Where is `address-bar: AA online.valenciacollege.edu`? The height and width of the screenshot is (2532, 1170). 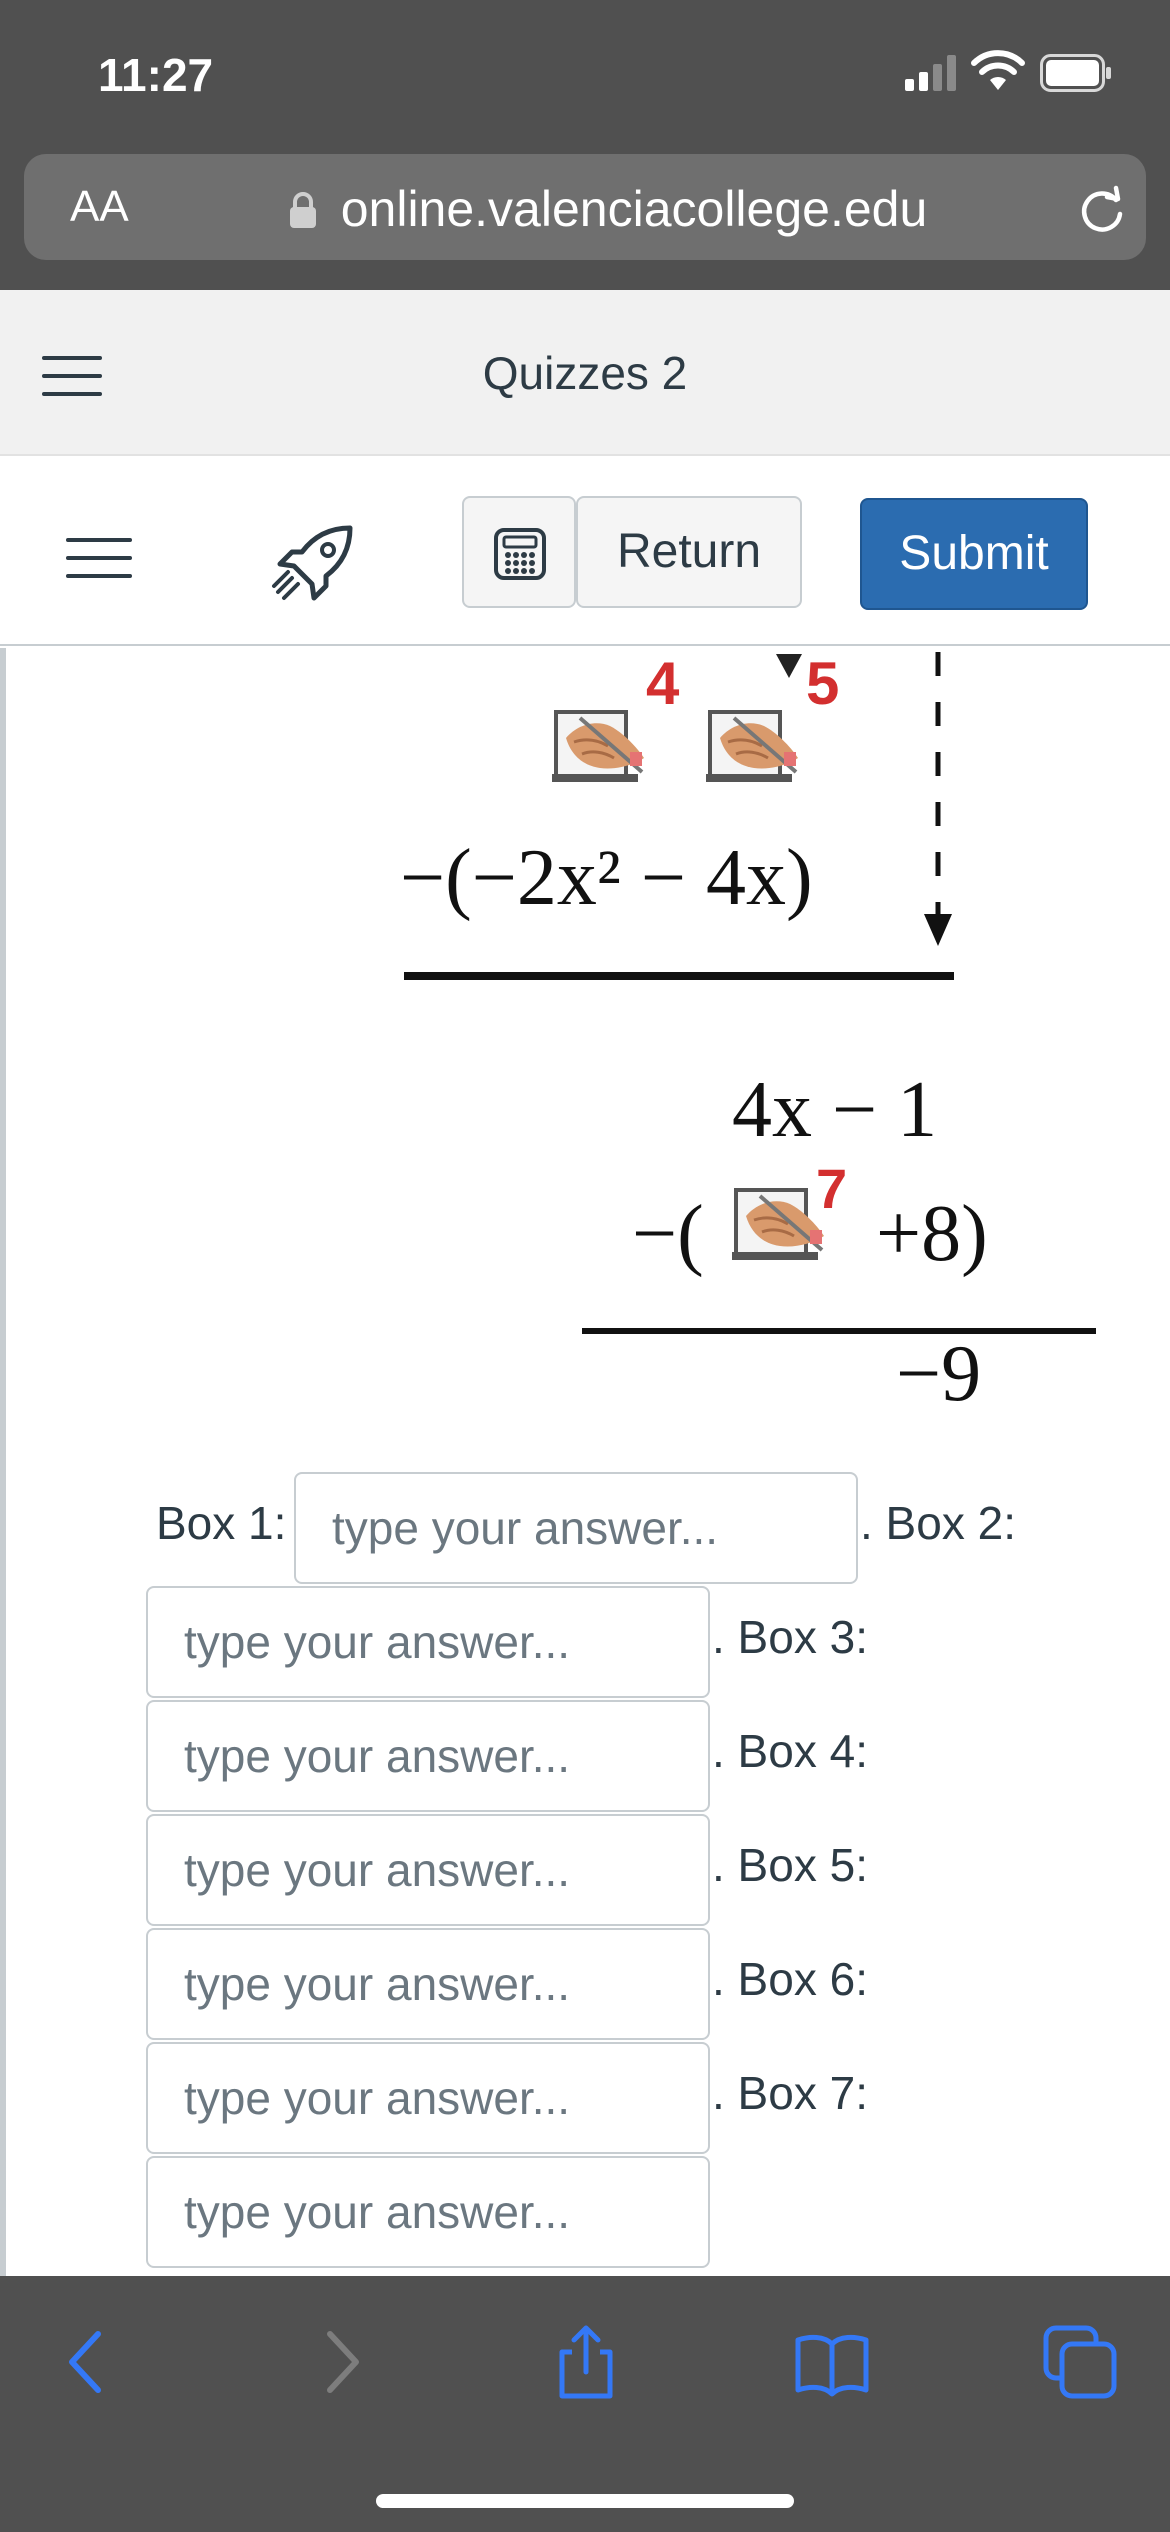
address-bar: AA online.valenciacollege.edu is located at coordinates (585, 207).